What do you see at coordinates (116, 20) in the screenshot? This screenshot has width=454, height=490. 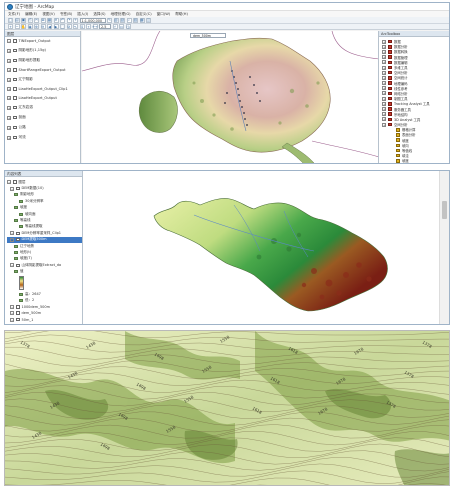 I see `table-icon: ▥` at bounding box center [116, 20].